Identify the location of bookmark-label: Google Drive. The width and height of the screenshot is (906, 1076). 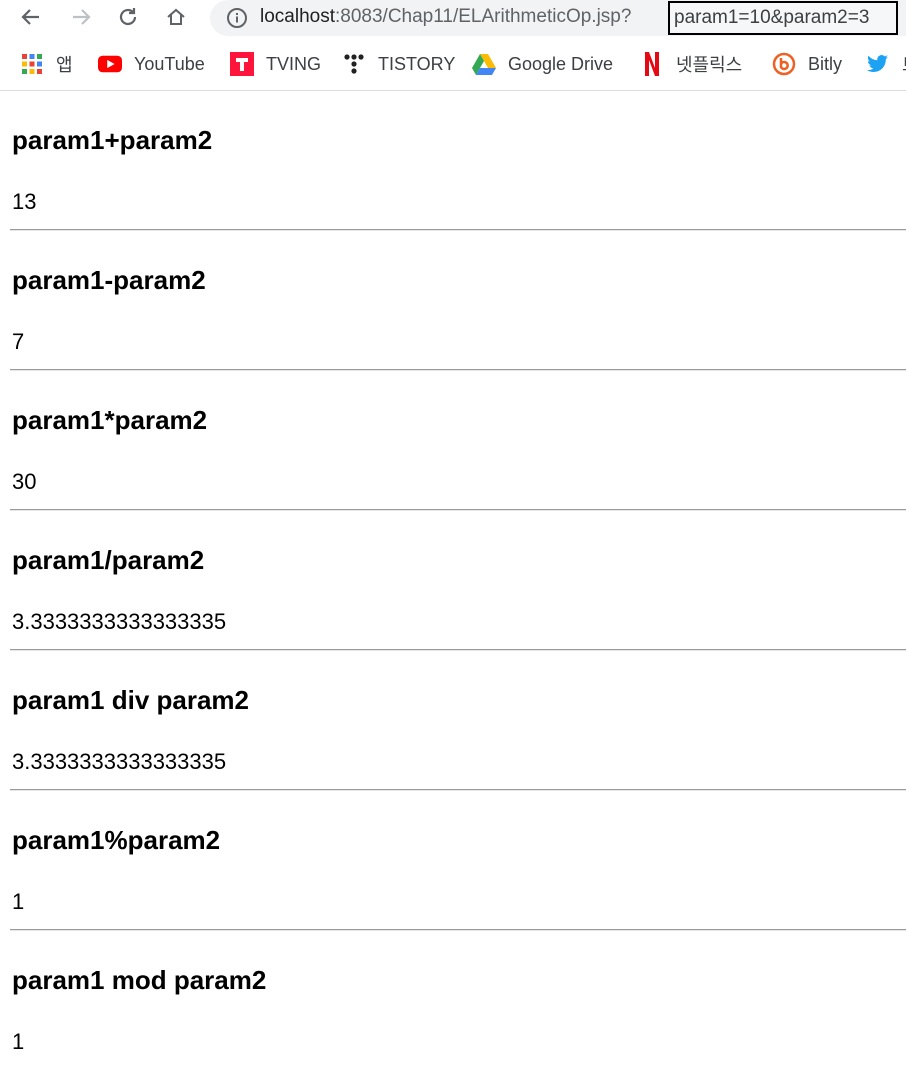
(561, 63).